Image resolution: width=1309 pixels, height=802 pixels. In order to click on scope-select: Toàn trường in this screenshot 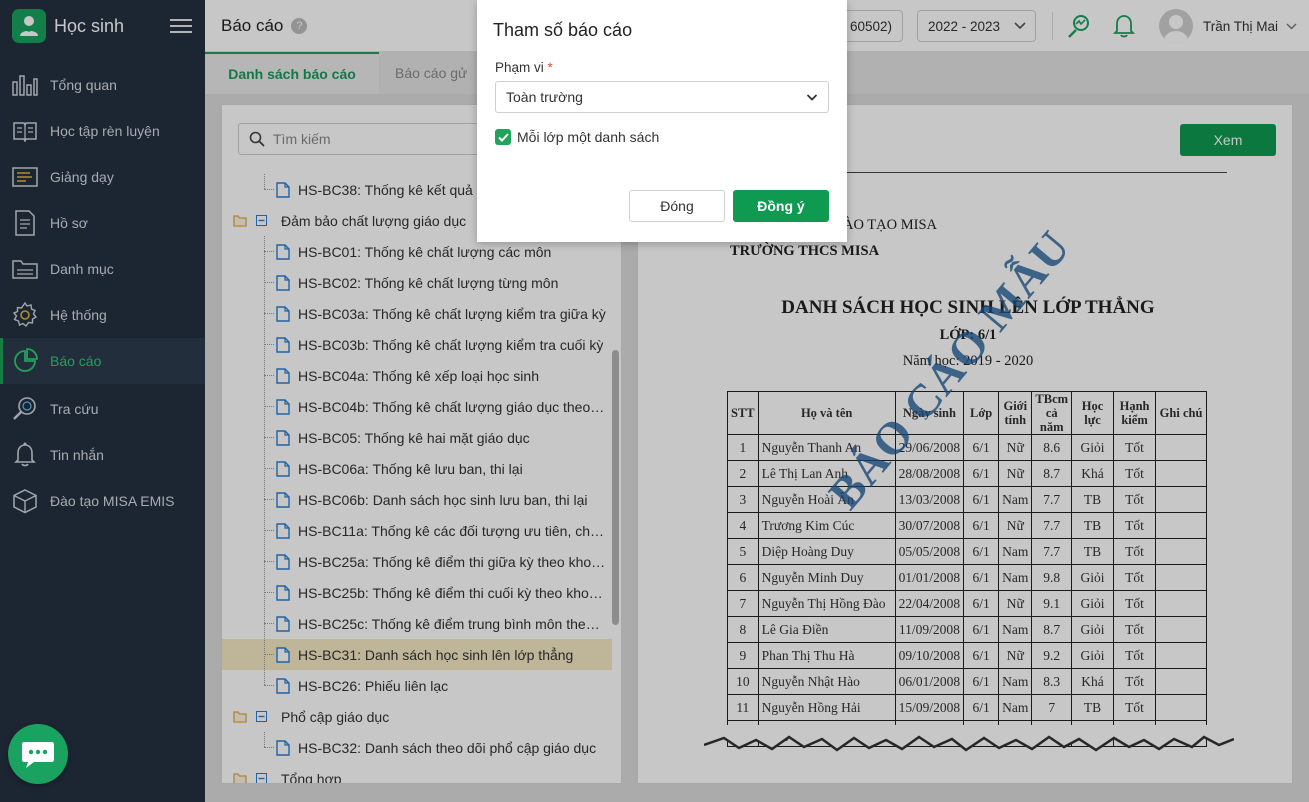, I will do `click(662, 97)`.